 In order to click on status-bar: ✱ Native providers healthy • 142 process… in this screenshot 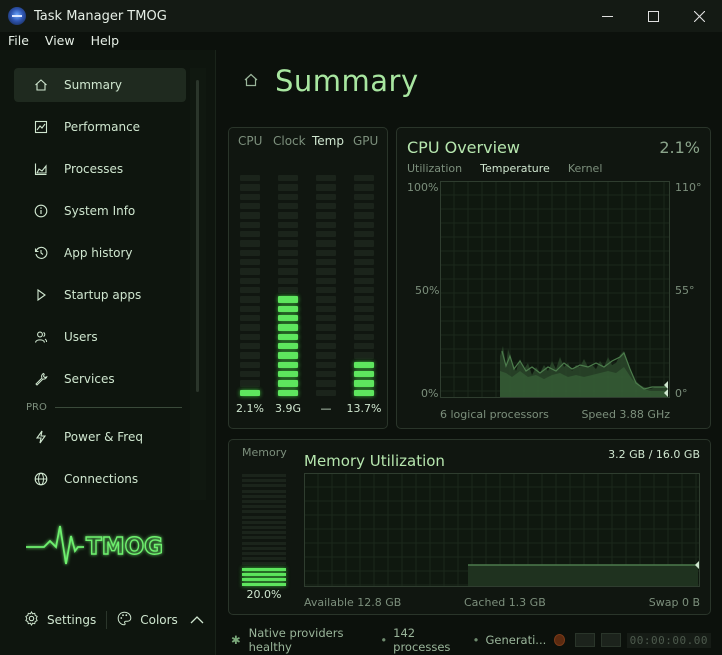, I will do `click(471, 640)`.